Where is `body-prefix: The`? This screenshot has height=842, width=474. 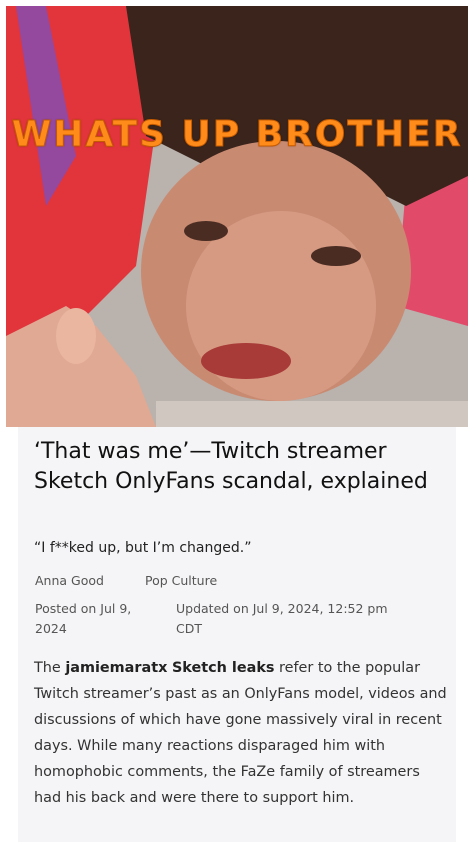
body-prefix: The is located at coordinates (50, 668).